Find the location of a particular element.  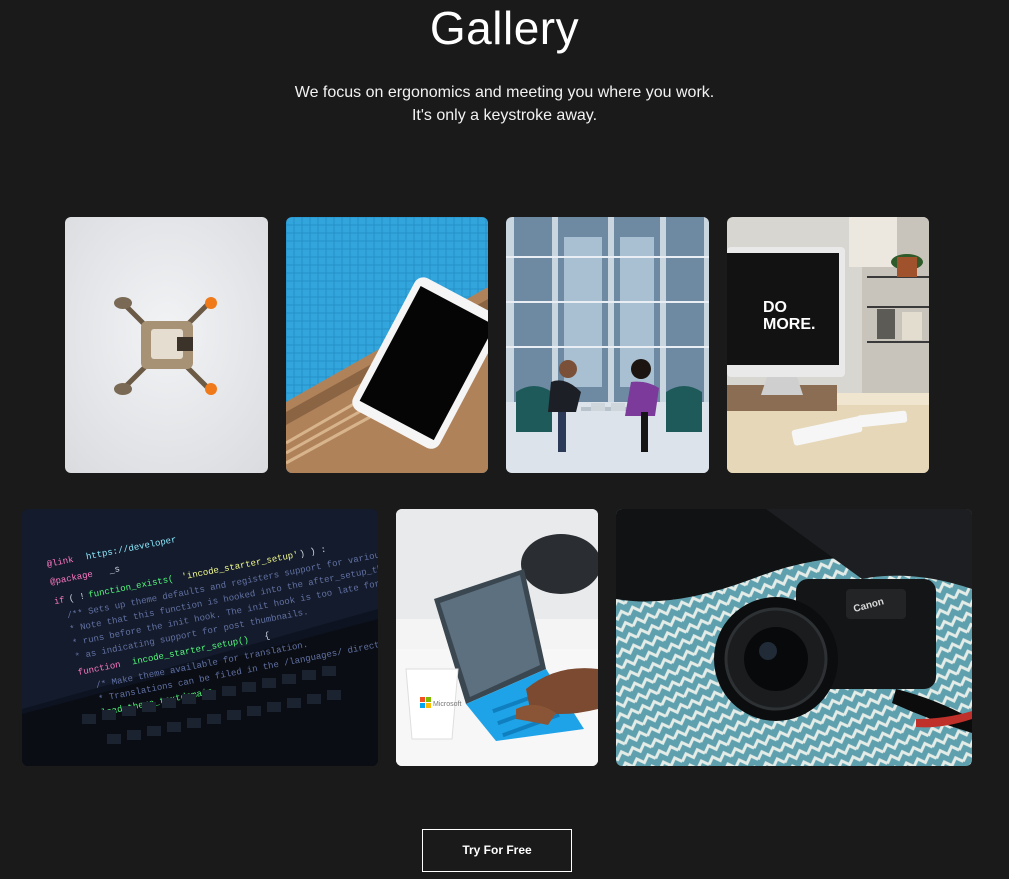

try-for-free-button: Try For Free is located at coordinates (497, 850).